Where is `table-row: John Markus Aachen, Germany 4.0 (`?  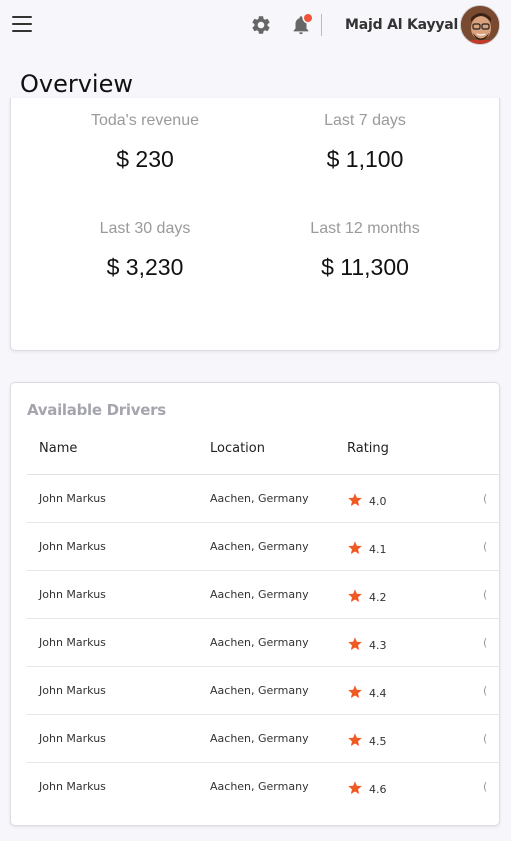
table-row: John Markus Aachen, Germany 4.0 ( is located at coordinates (263, 499).